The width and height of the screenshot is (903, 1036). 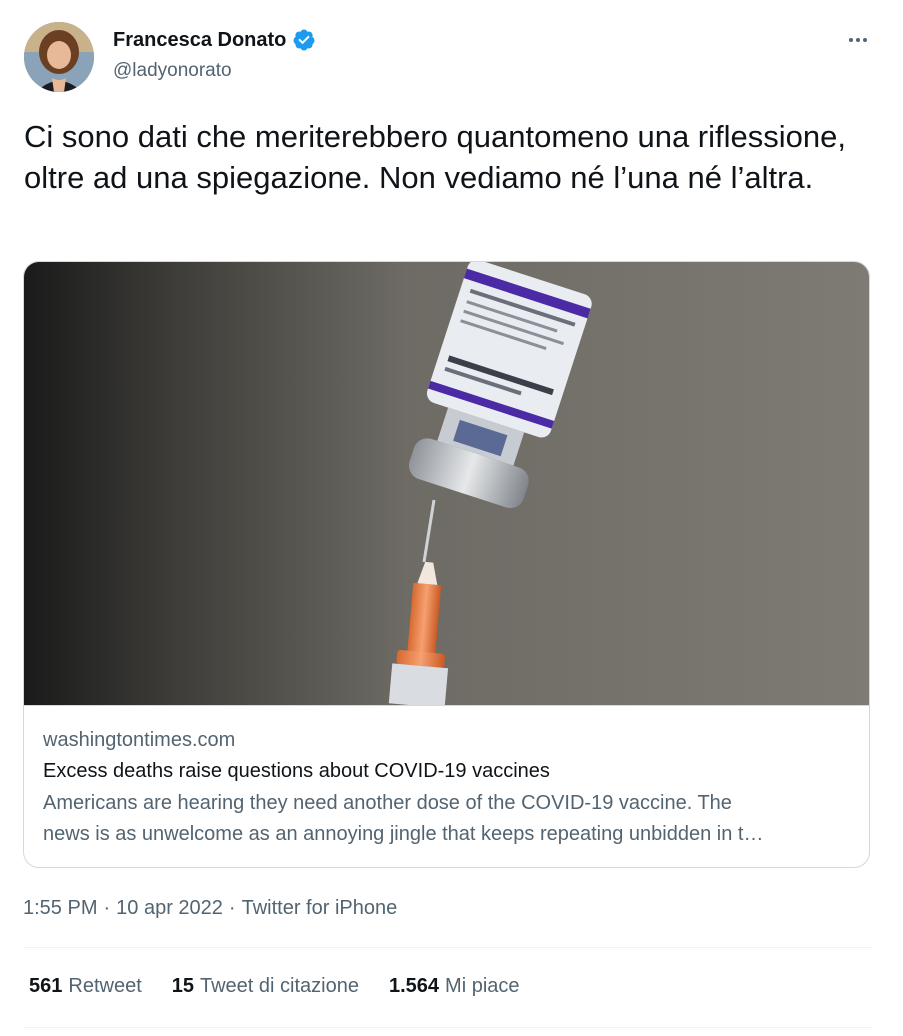 I want to click on verified-badge-icon, so click(x=304, y=40).